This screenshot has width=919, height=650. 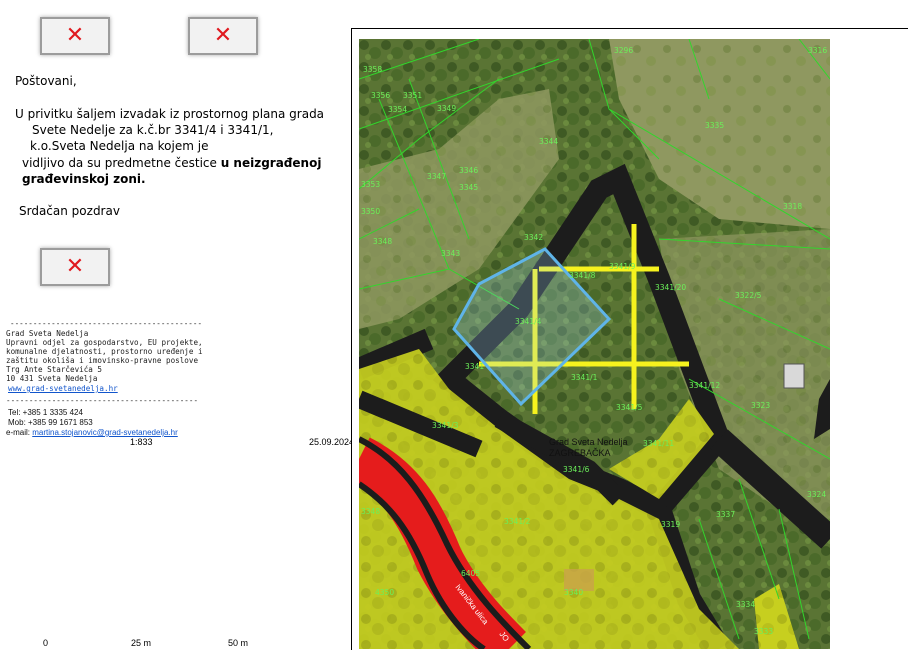 What do you see at coordinates (745, 604) in the screenshot?
I see `svg-text: 3334` at bounding box center [745, 604].